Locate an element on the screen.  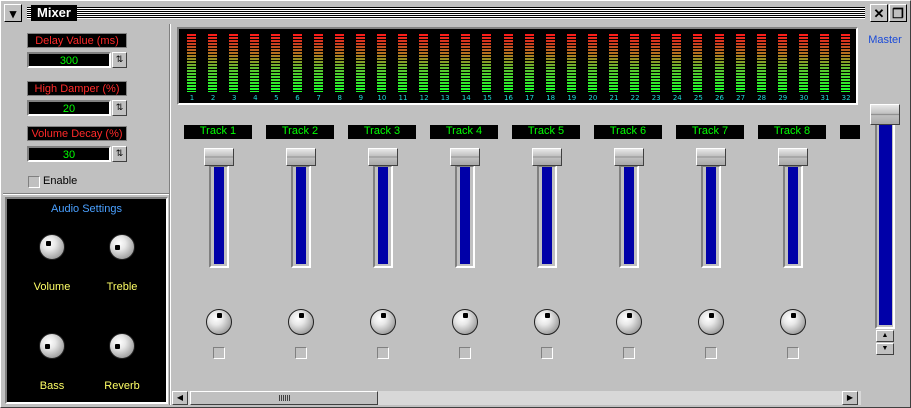
vu-channel-number: 23 is located at coordinates (656, 98).